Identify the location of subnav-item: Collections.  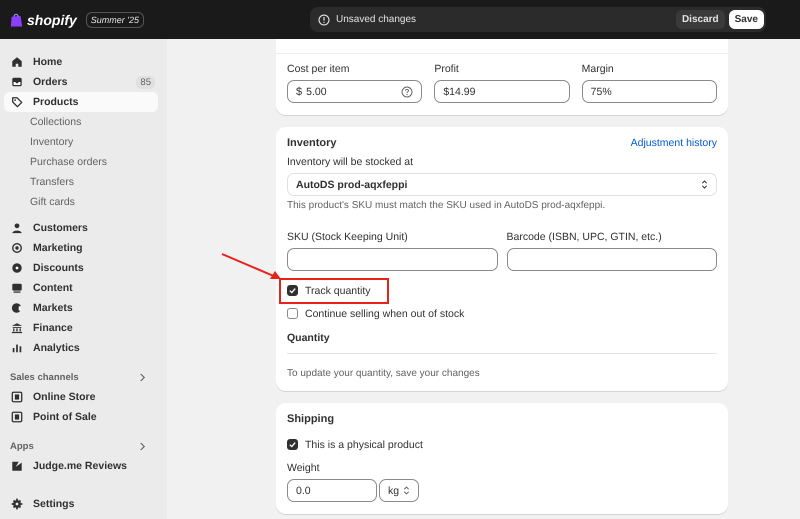
(81, 122).